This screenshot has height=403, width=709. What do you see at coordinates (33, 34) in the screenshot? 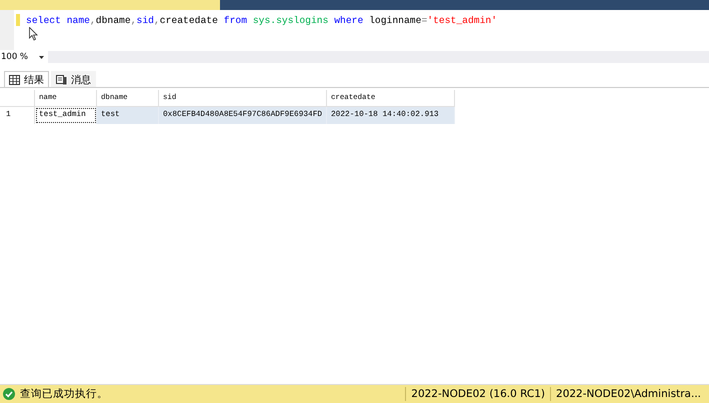
I see `mouse-pointer-icon` at bounding box center [33, 34].